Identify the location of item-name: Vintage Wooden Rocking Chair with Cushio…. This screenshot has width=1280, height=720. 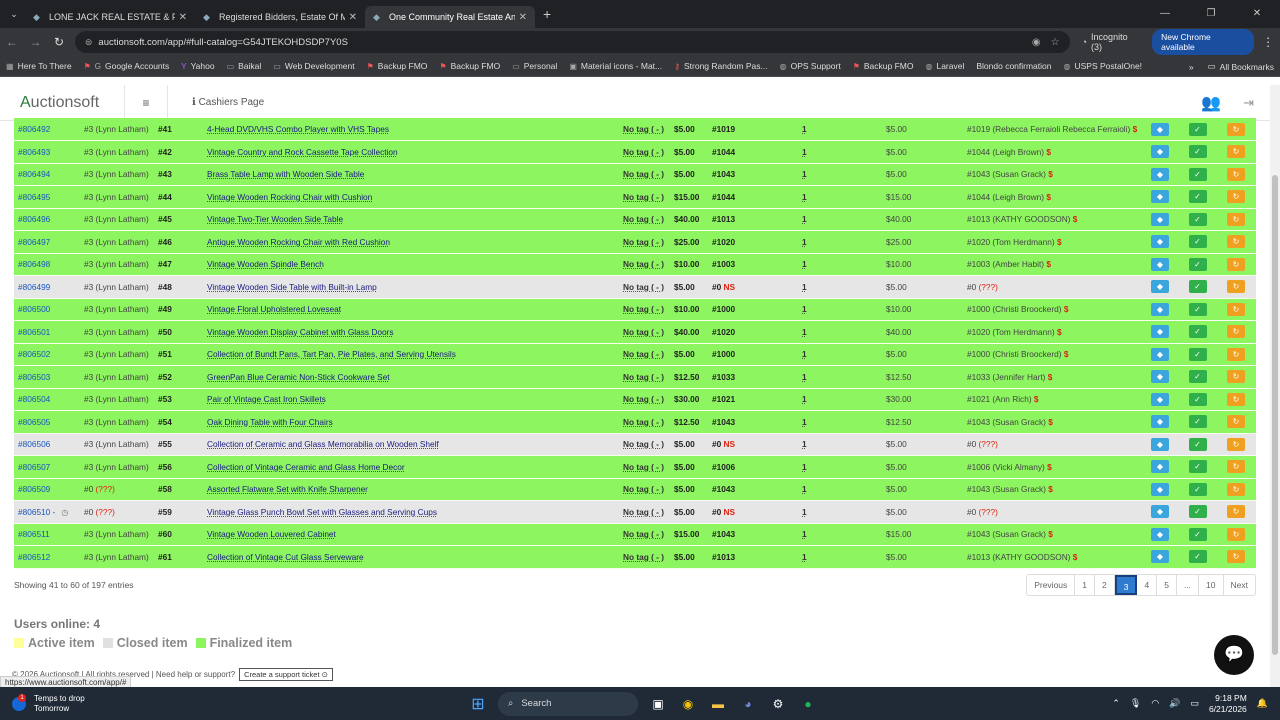
(289, 197).